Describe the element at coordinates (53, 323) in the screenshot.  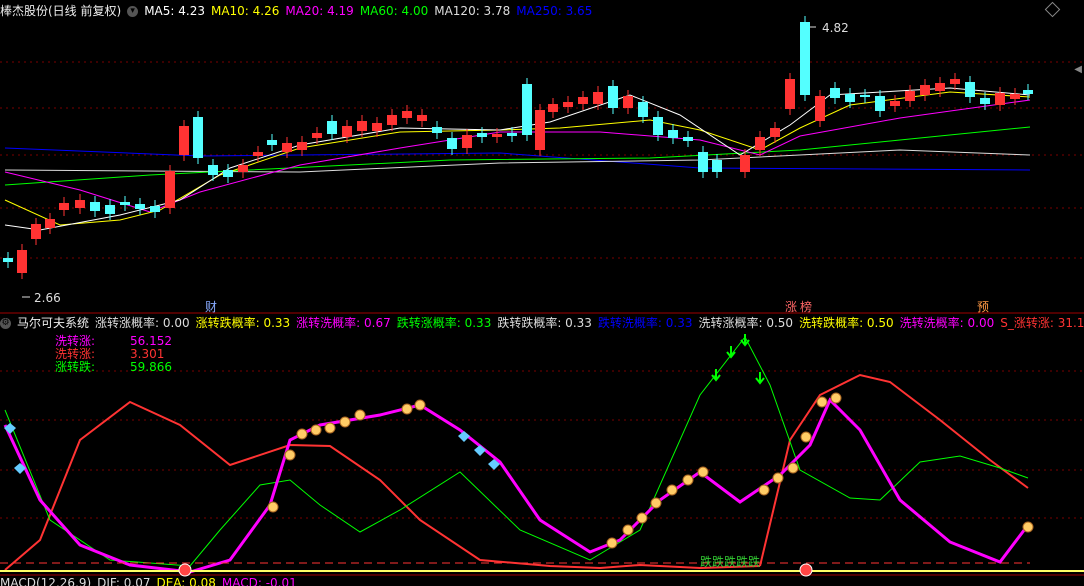
I see `indicator-title: 马尔可夫系统` at that location.